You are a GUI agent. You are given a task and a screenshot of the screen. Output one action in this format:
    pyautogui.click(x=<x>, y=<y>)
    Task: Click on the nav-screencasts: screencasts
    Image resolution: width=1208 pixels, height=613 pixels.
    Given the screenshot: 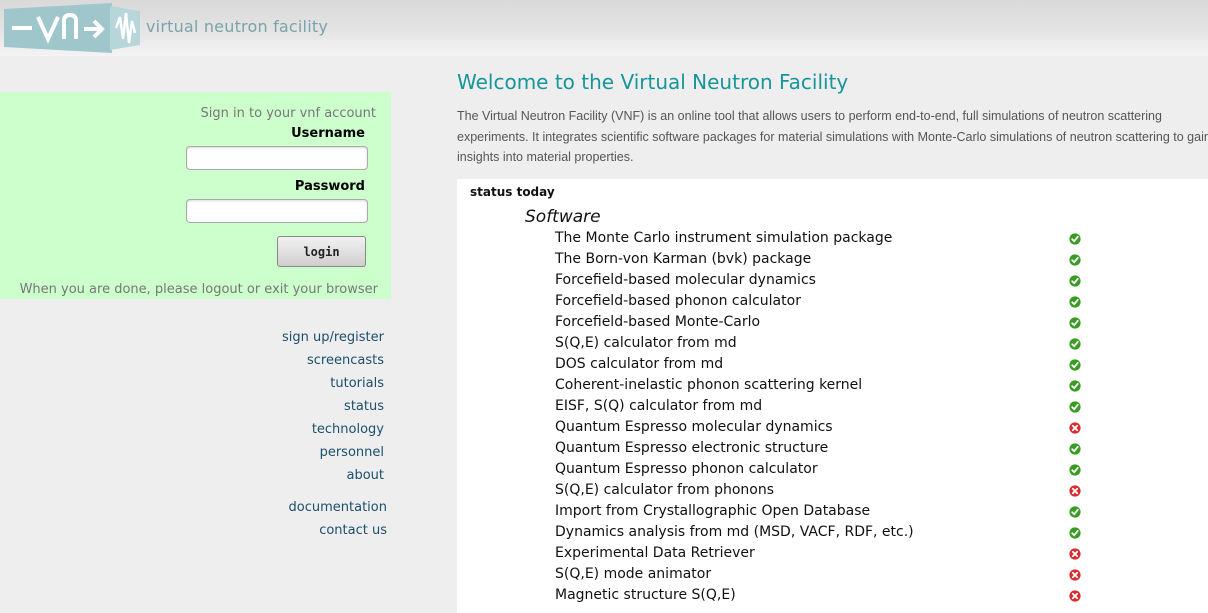 What is the action you would take?
    pyautogui.click(x=345, y=360)
    